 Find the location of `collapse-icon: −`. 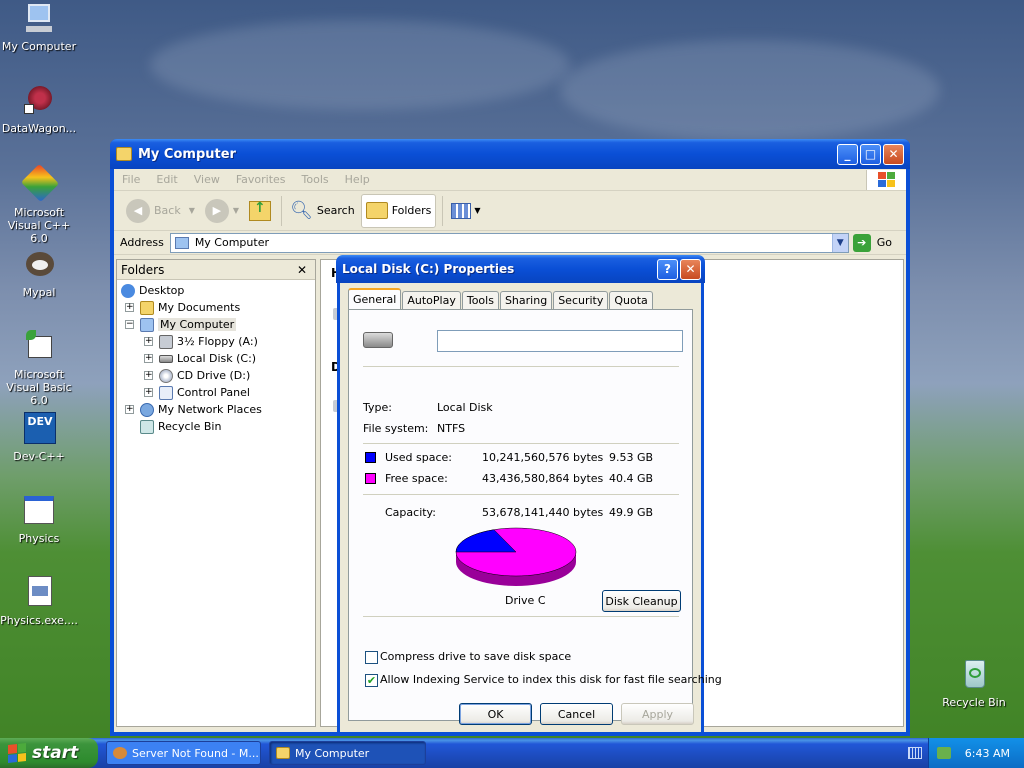

collapse-icon: − is located at coordinates (129, 324).